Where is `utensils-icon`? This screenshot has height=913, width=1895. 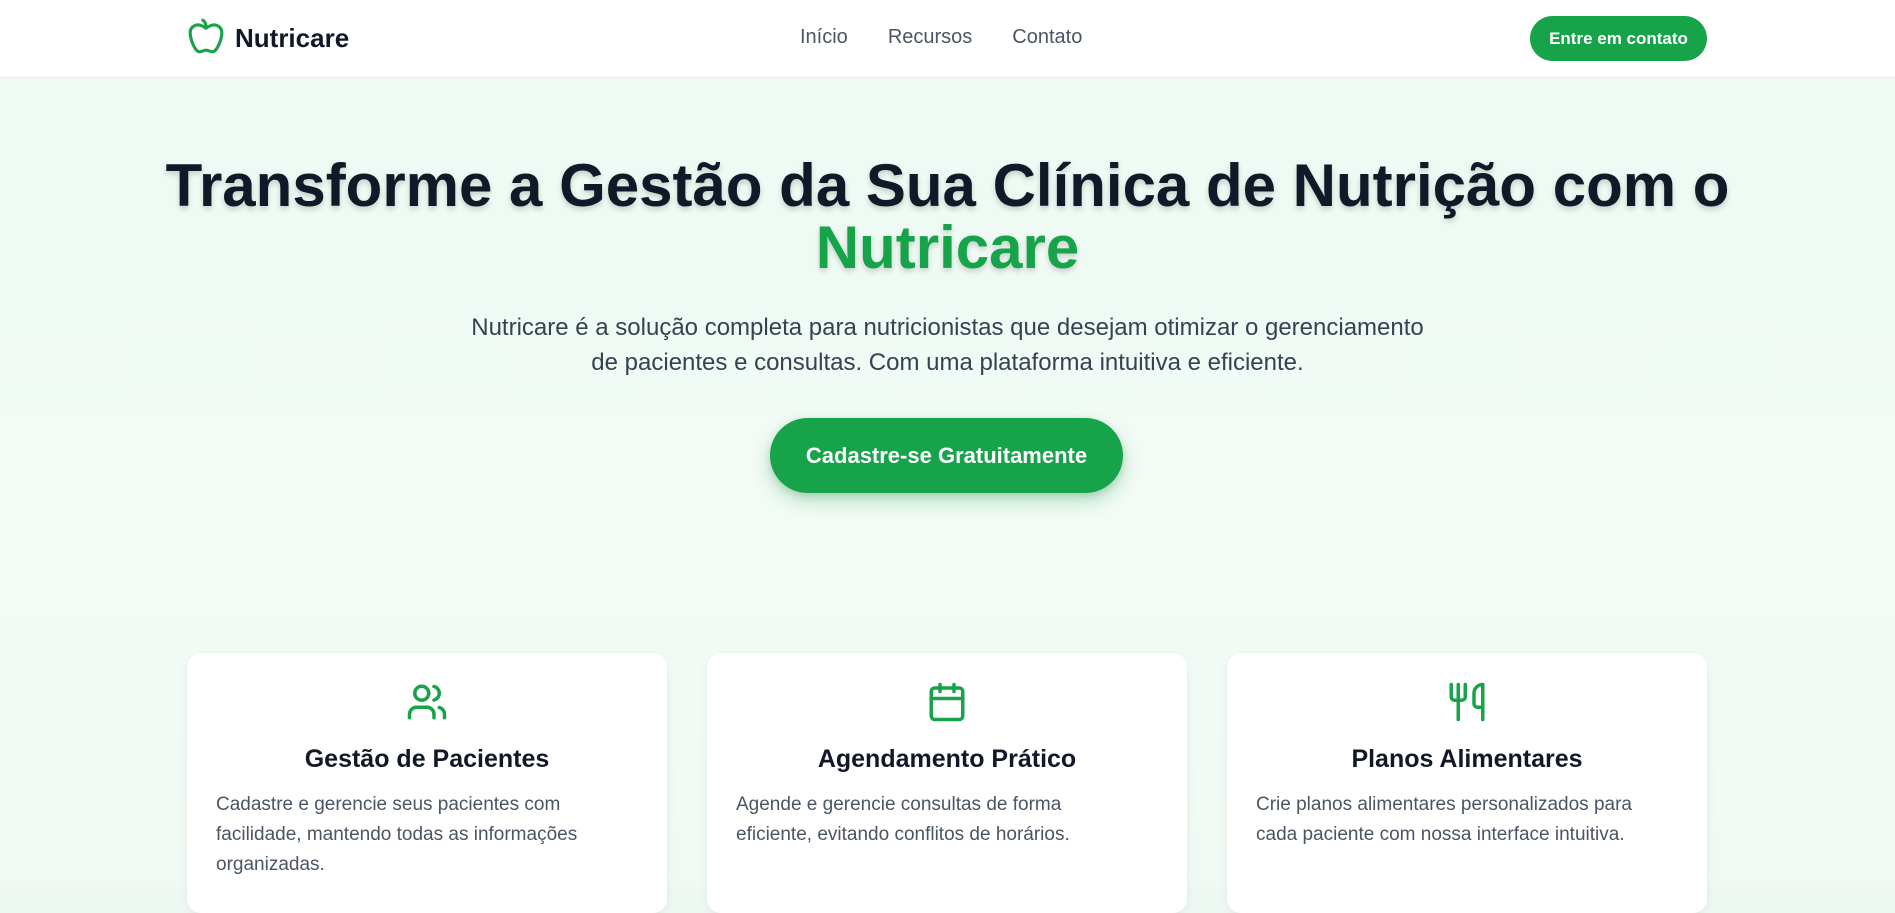 utensils-icon is located at coordinates (1467, 702).